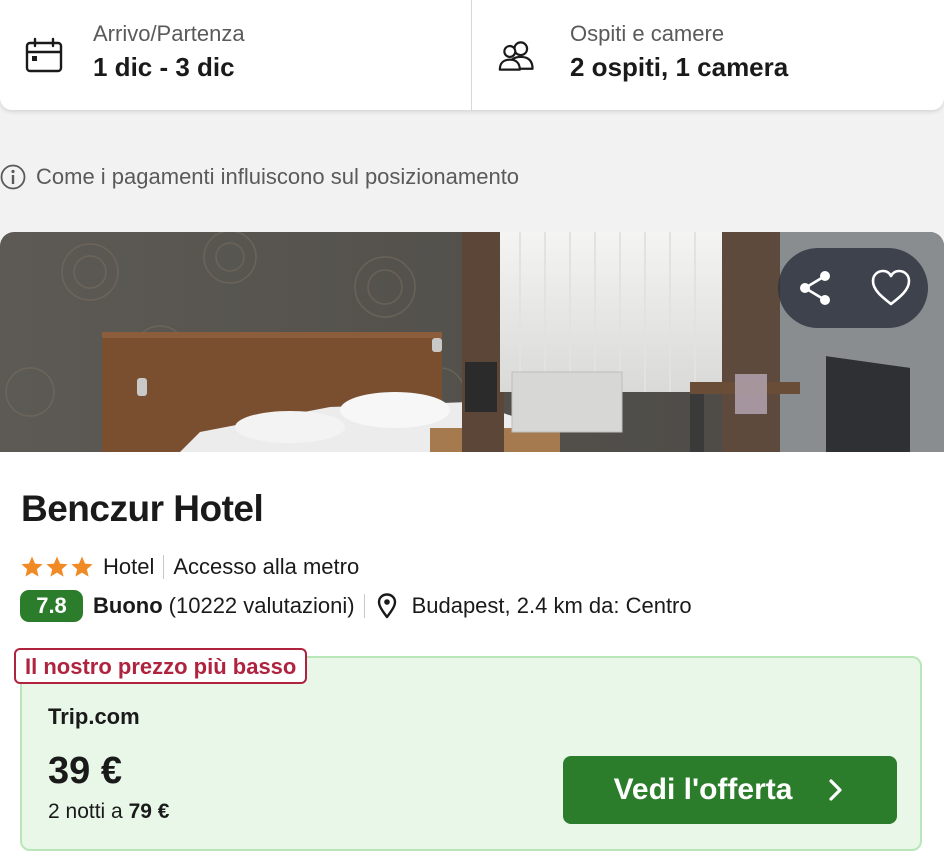 This screenshot has height=864, width=944. Describe the element at coordinates (236, 55) in the screenshot. I see `dates-selector: Arrivo/Partenza 1 dic - 3 dic` at that location.